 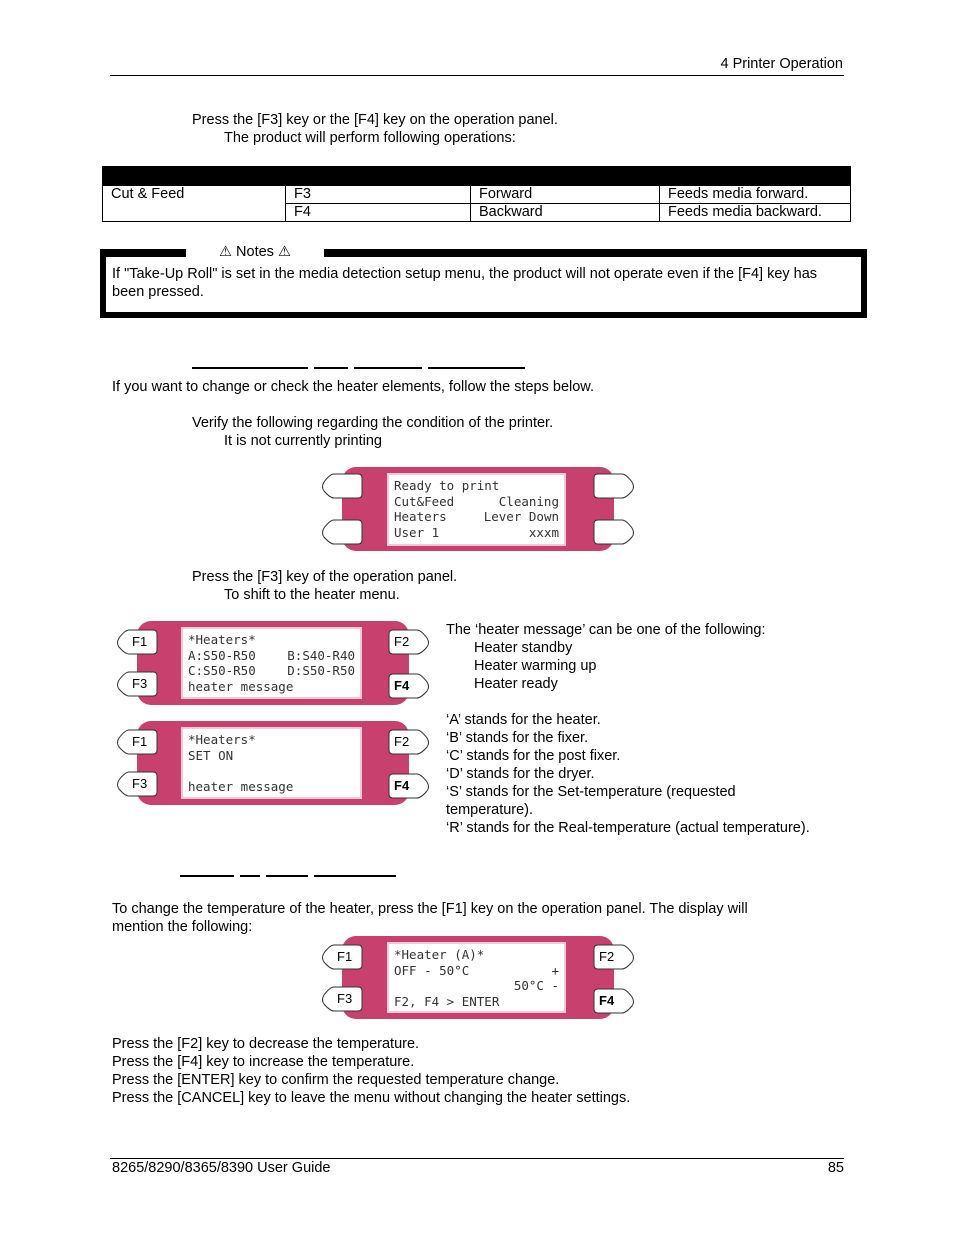 I want to click on lcd-line: 50°C -, so click(x=536, y=985).